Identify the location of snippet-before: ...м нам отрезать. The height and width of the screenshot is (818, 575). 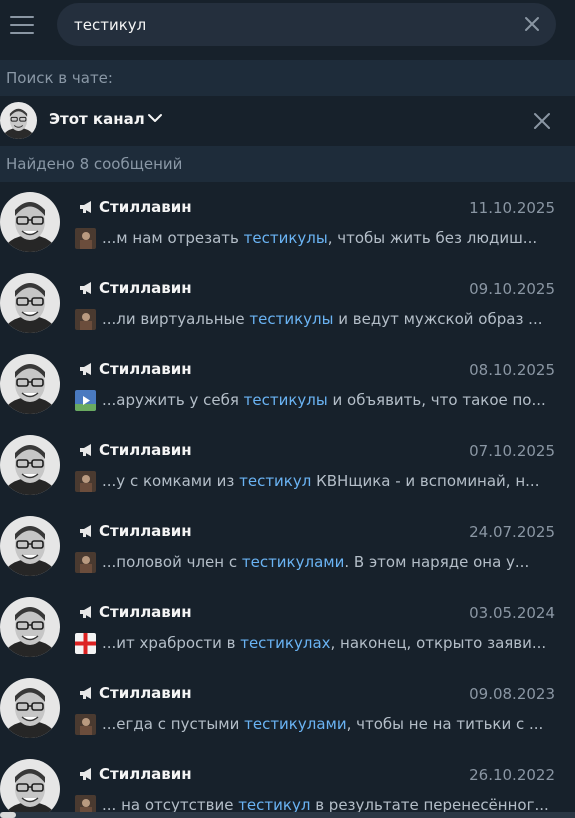
(173, 238).